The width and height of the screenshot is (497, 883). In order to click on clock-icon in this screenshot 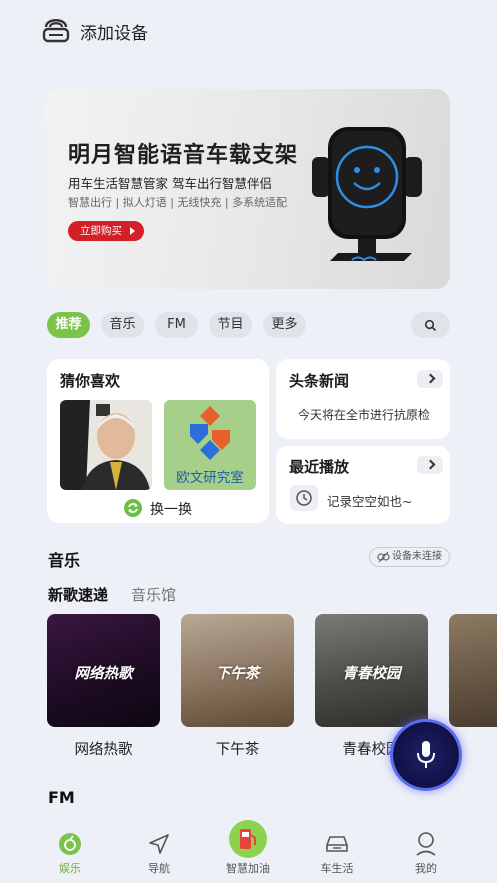, I will do `click(304, 498)`.